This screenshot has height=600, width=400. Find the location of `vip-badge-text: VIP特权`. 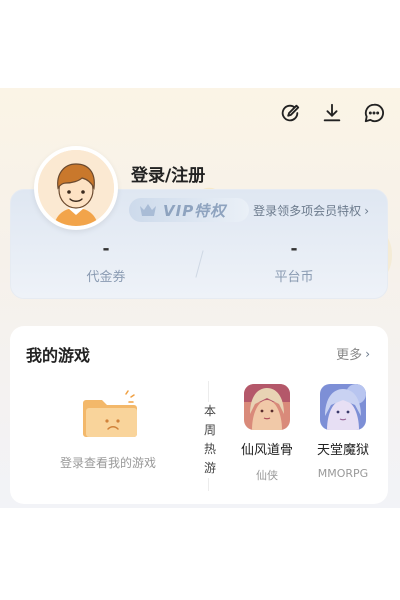

vip-badge-text: VIP特权 is located at coordinates (195, 210).